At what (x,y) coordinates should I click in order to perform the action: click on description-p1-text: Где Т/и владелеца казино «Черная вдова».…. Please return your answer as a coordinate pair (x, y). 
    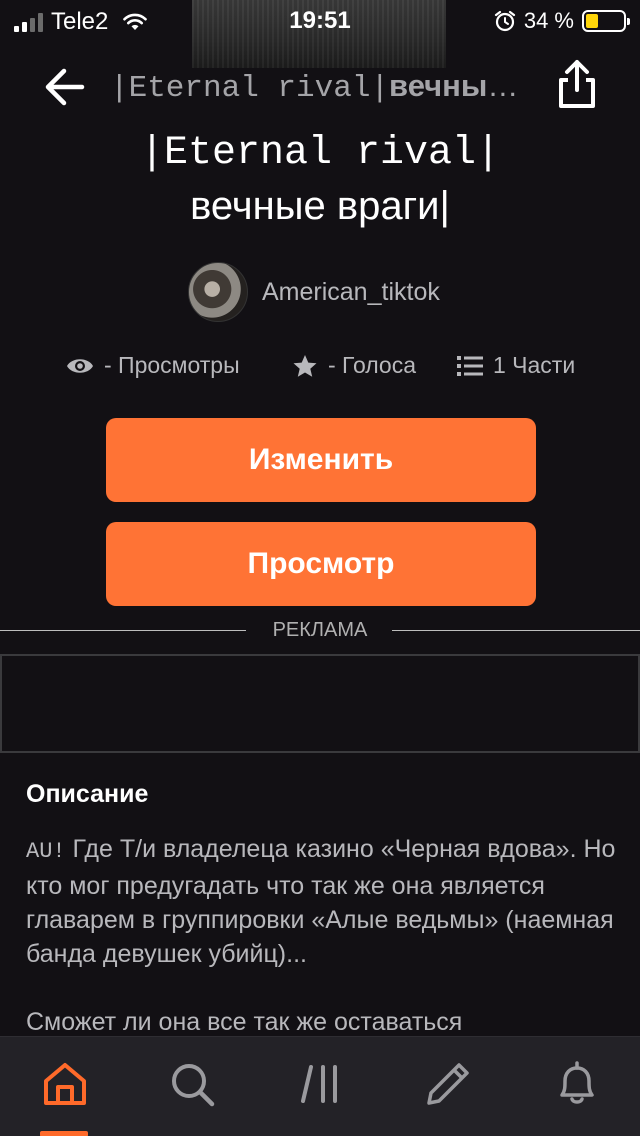
    Looking at the image, I should click on (321, 901).